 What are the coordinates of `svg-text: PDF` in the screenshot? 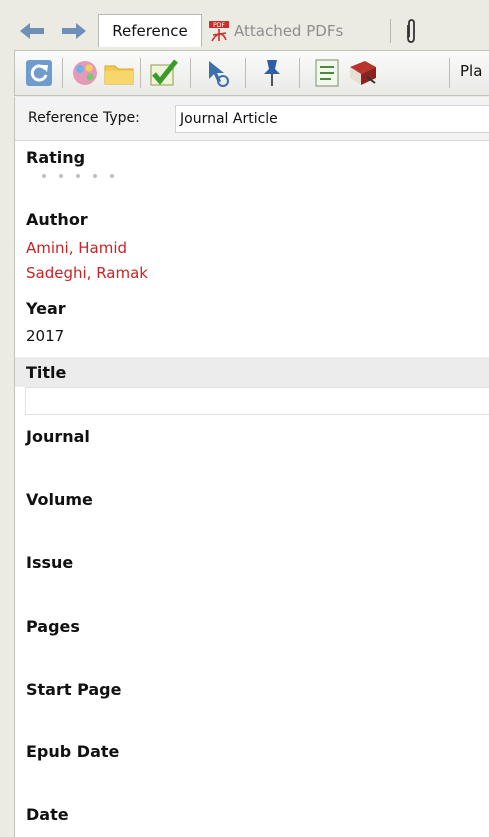 It's located at (219, 25).